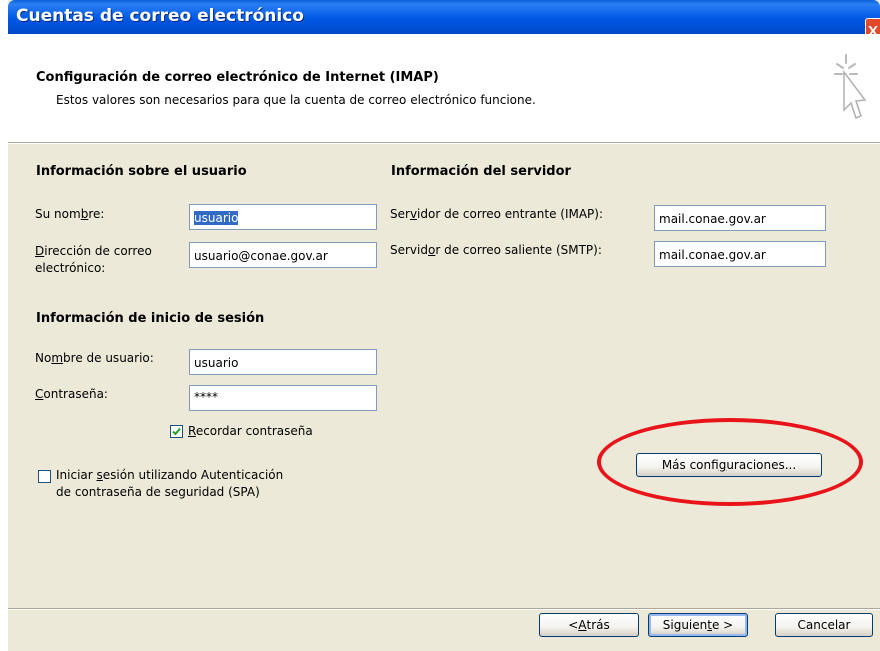 This screenshot has width=880, height=651. What do you see at coordinates (160, 16) in the screenshot?
I see `window-title: Cuentas de correo electrónico` at bounding box center [160, 16].